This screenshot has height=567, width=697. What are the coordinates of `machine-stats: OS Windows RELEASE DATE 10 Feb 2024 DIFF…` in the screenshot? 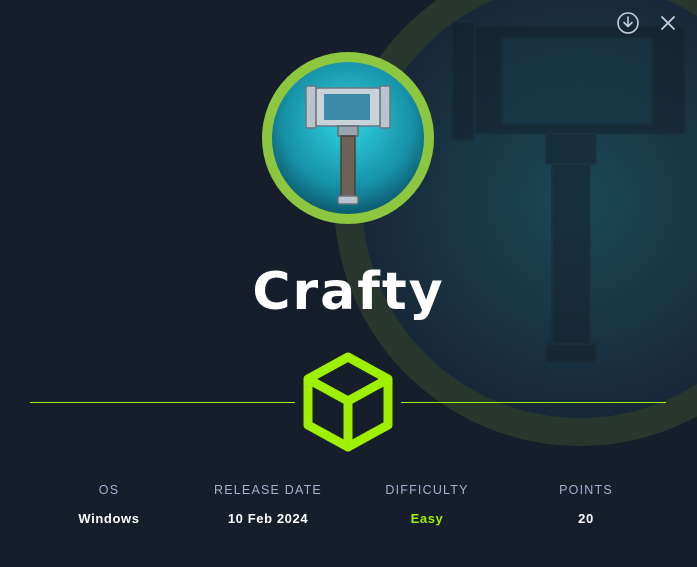 It's located at (348, 504).